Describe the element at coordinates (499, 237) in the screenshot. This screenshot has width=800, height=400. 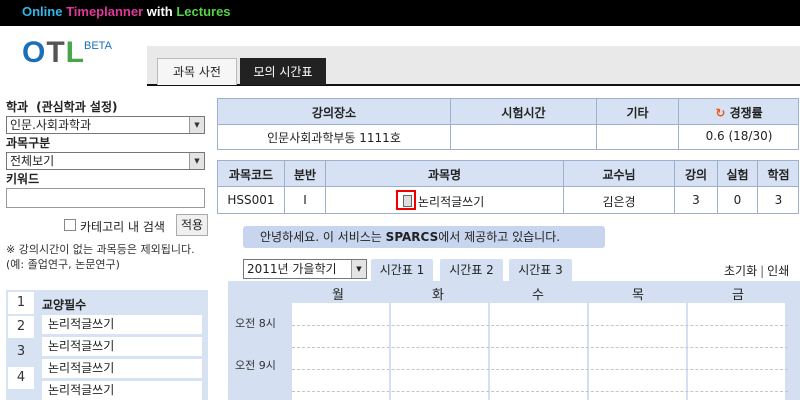
I see `notice-suffix: 에서 제공하고 있습니다.` at that location.